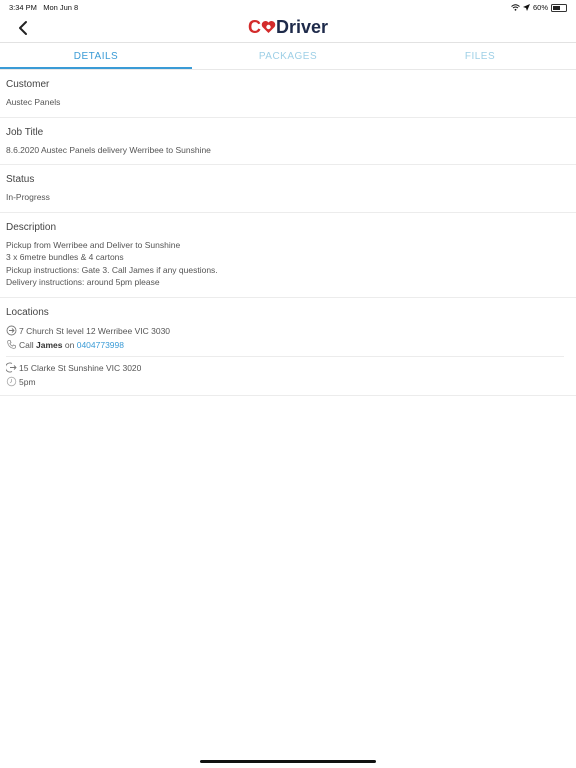 Image resolution: width=576 pixels, height=768 pixels. Describe the element at coordinates (65, 257) in the screenshot. I see `description-line: 3 x 6metre bundles & 4 cartons` at that location.